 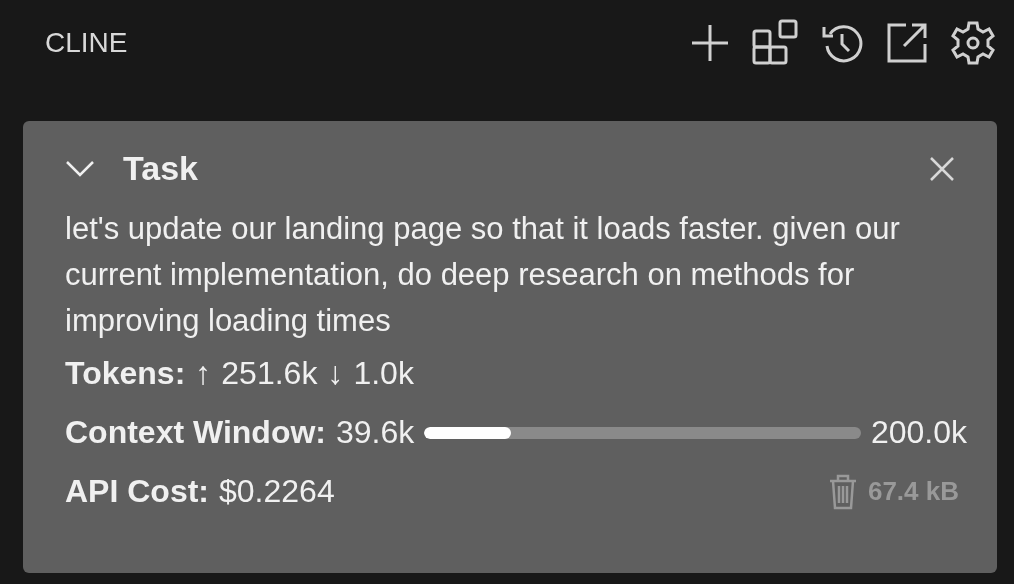 I want to click on external-link-icon, so click(x=907, y=42).